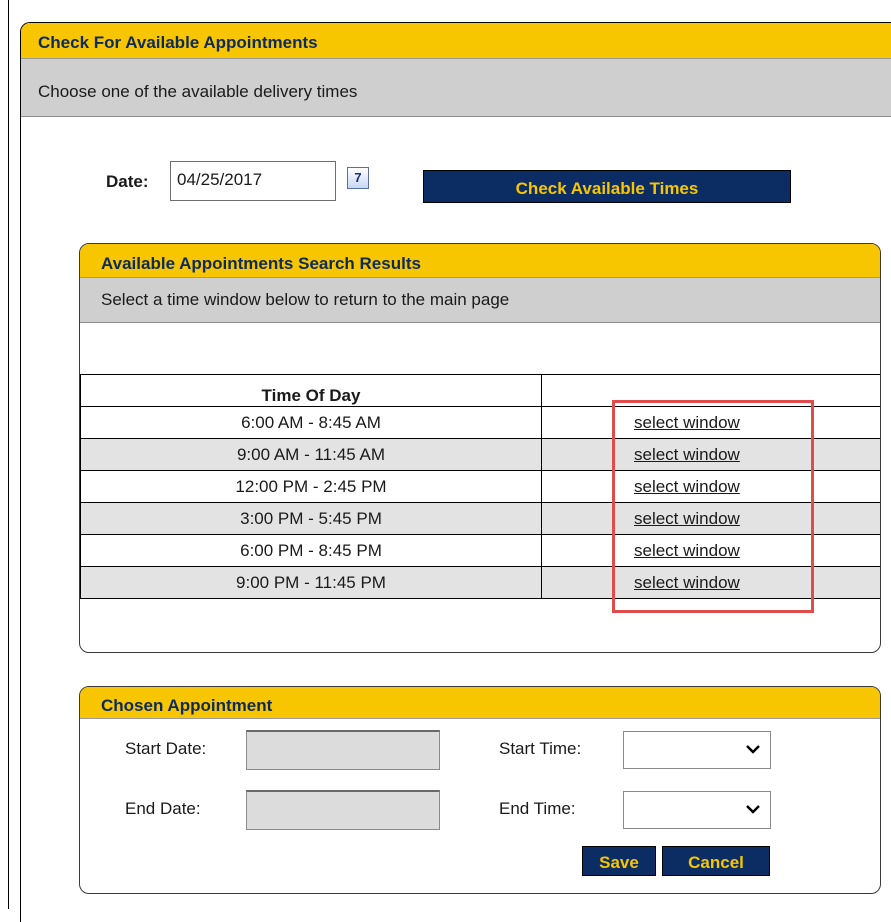 Image resolution: width=891 pixels, height=922 pixels. I want to click on table-row: 3:00 PM - 5:45 PM select window, so click(480, 518).